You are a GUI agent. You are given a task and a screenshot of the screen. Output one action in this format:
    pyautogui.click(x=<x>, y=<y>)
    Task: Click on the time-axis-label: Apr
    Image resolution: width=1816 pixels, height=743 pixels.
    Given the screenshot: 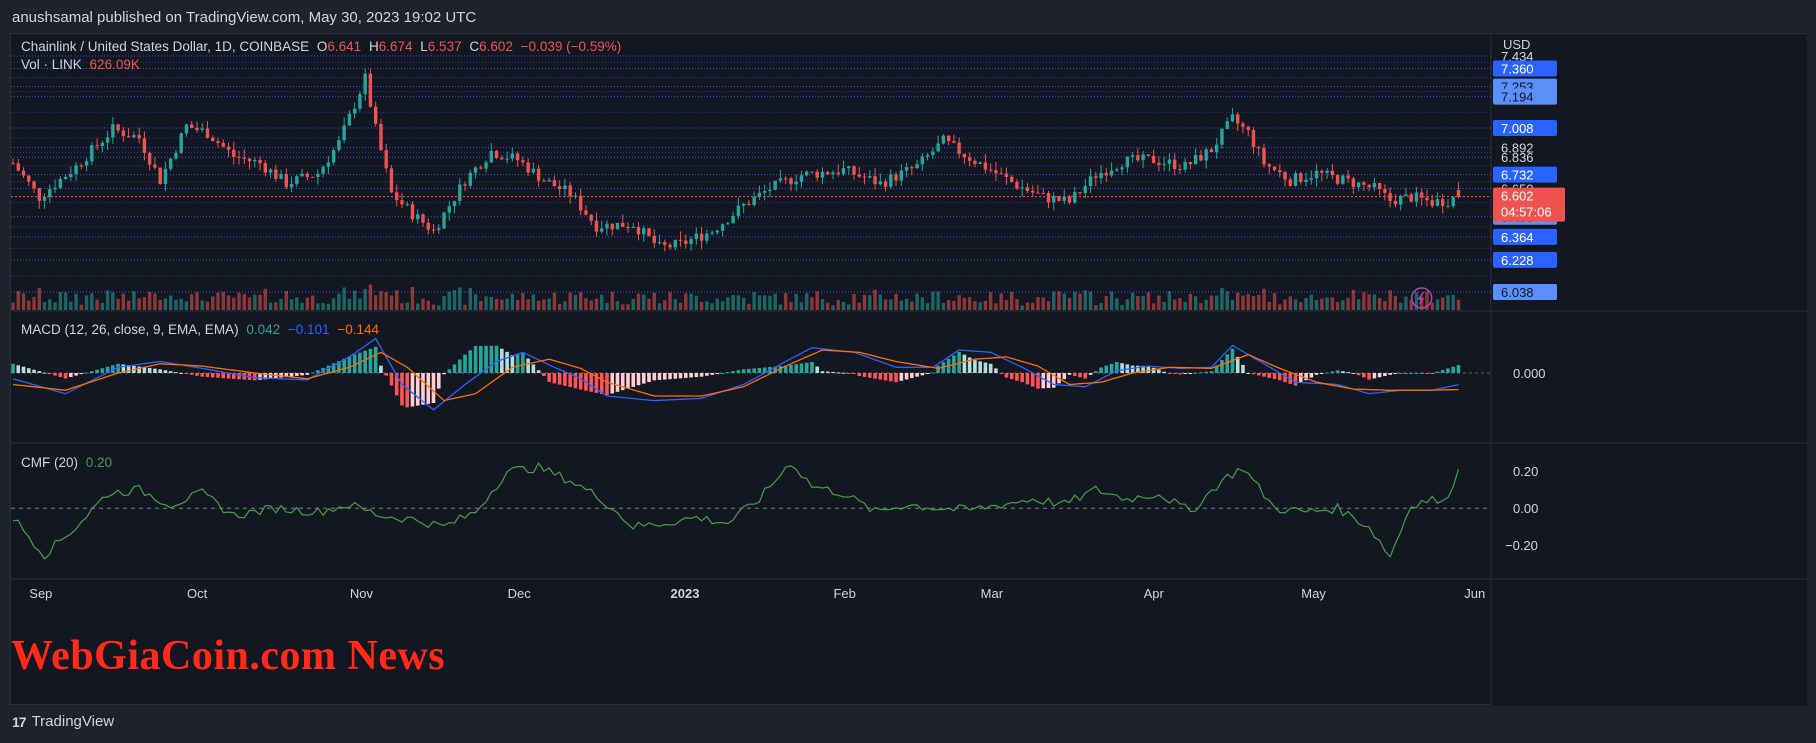 What is the action you would take?
    pyautogui.click(x=1154, y=593)
    